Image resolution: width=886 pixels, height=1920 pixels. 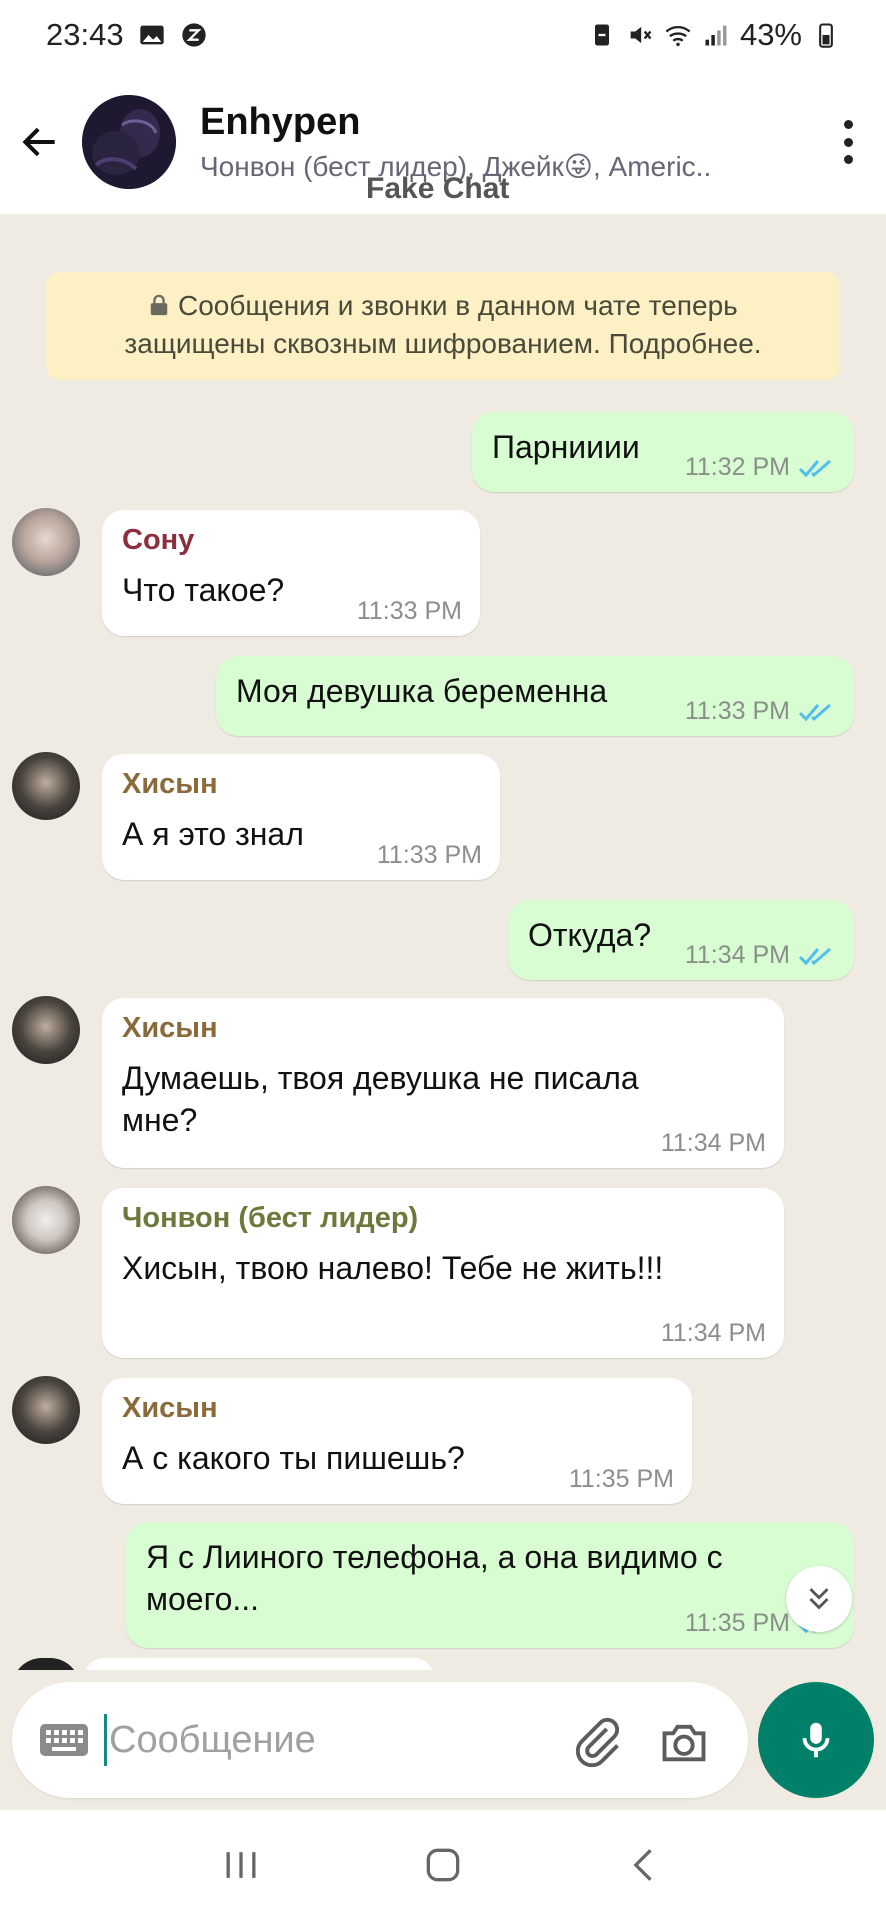 What do you see at coordinates (641, 35) in the screenshot?
I see `mute-icon` at bounding box center [641, 35].